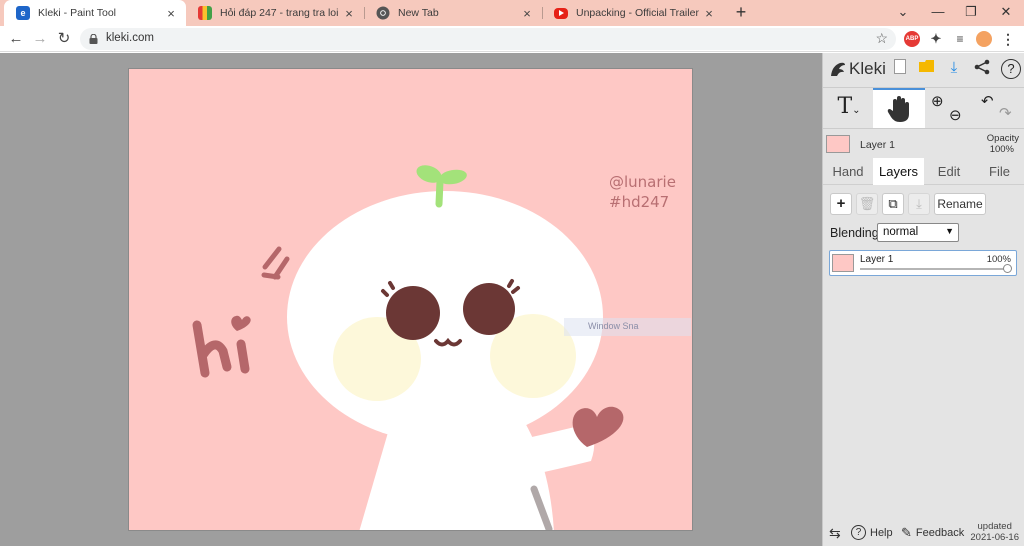 The image size is (1024, 546). I want to click on layer-list-item: Layer 1 100%, so click(923, 263).